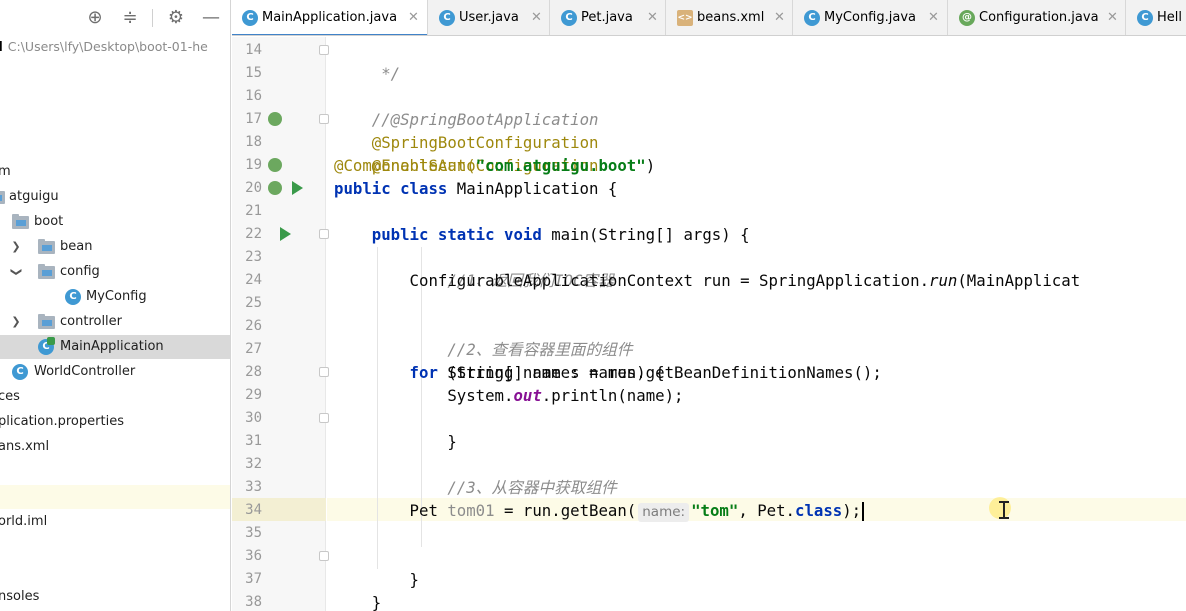 The width and height of the screenshot is (1186, 611). I want to click on chevron-down-icon: ❯, so click(16, 272).